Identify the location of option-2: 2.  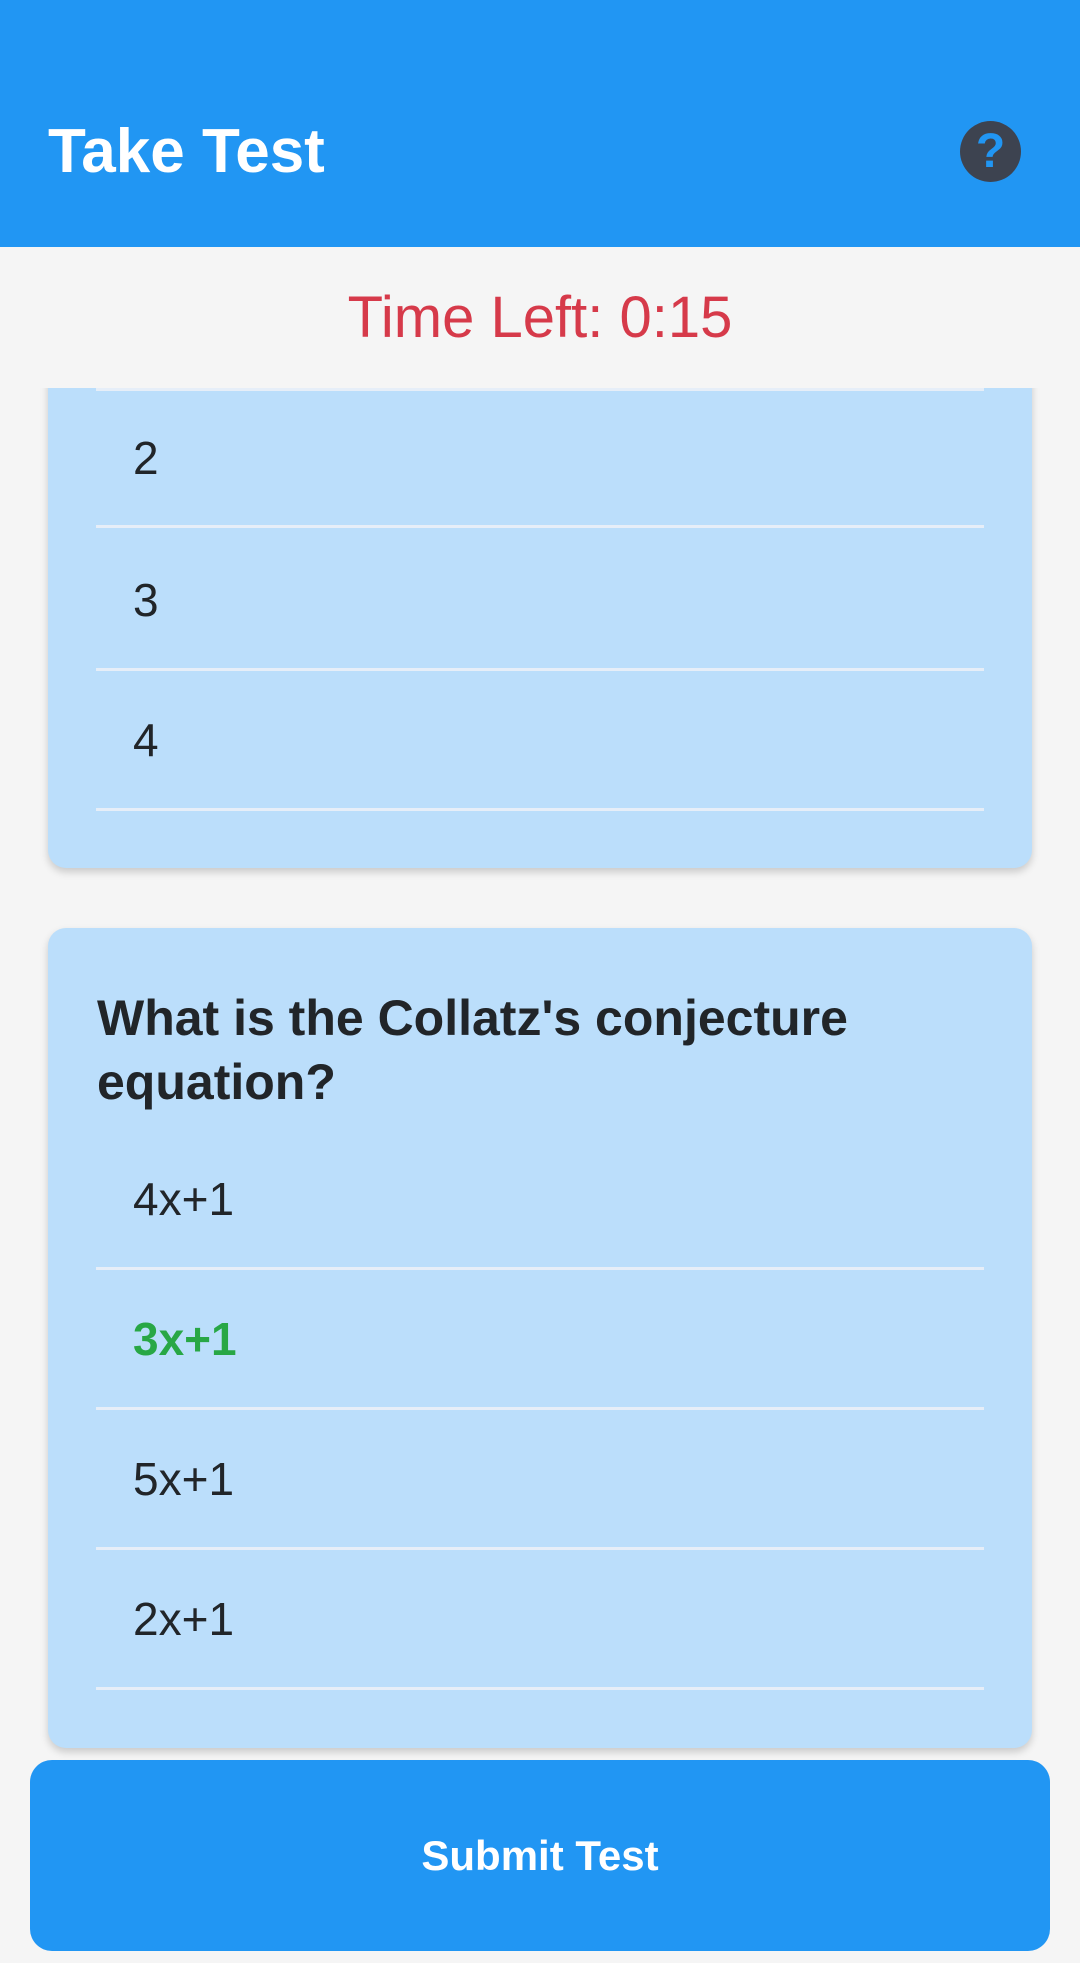
(540, 458).